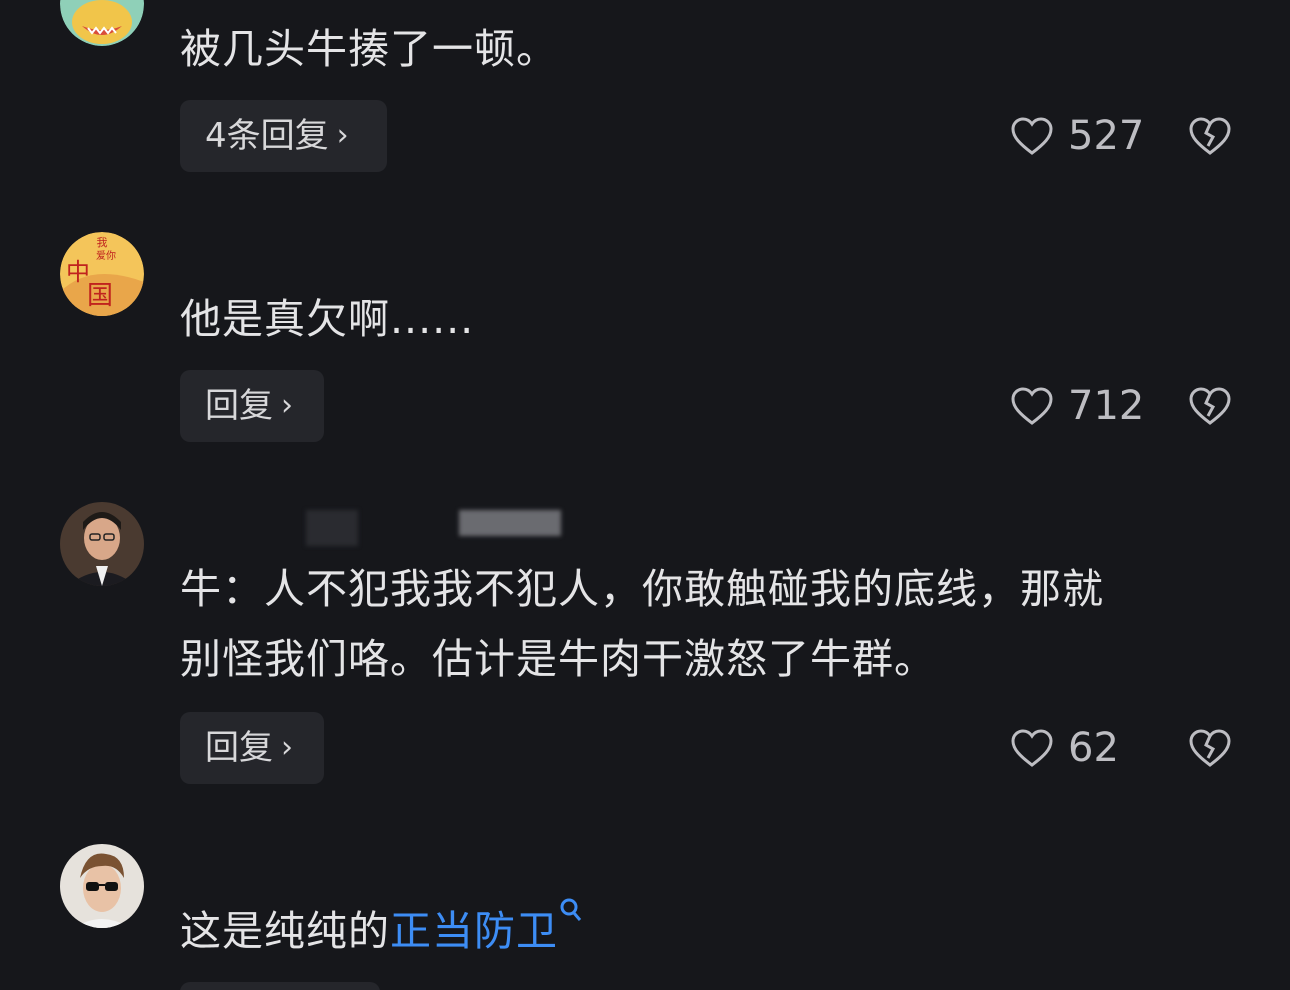 This screenshot has height=990, width=1290. What do you see at coordinates (369, 49) in the screenshot?
I see `comment-text: 被几头牛揍了一顿。` at bounding box center [369, 49].